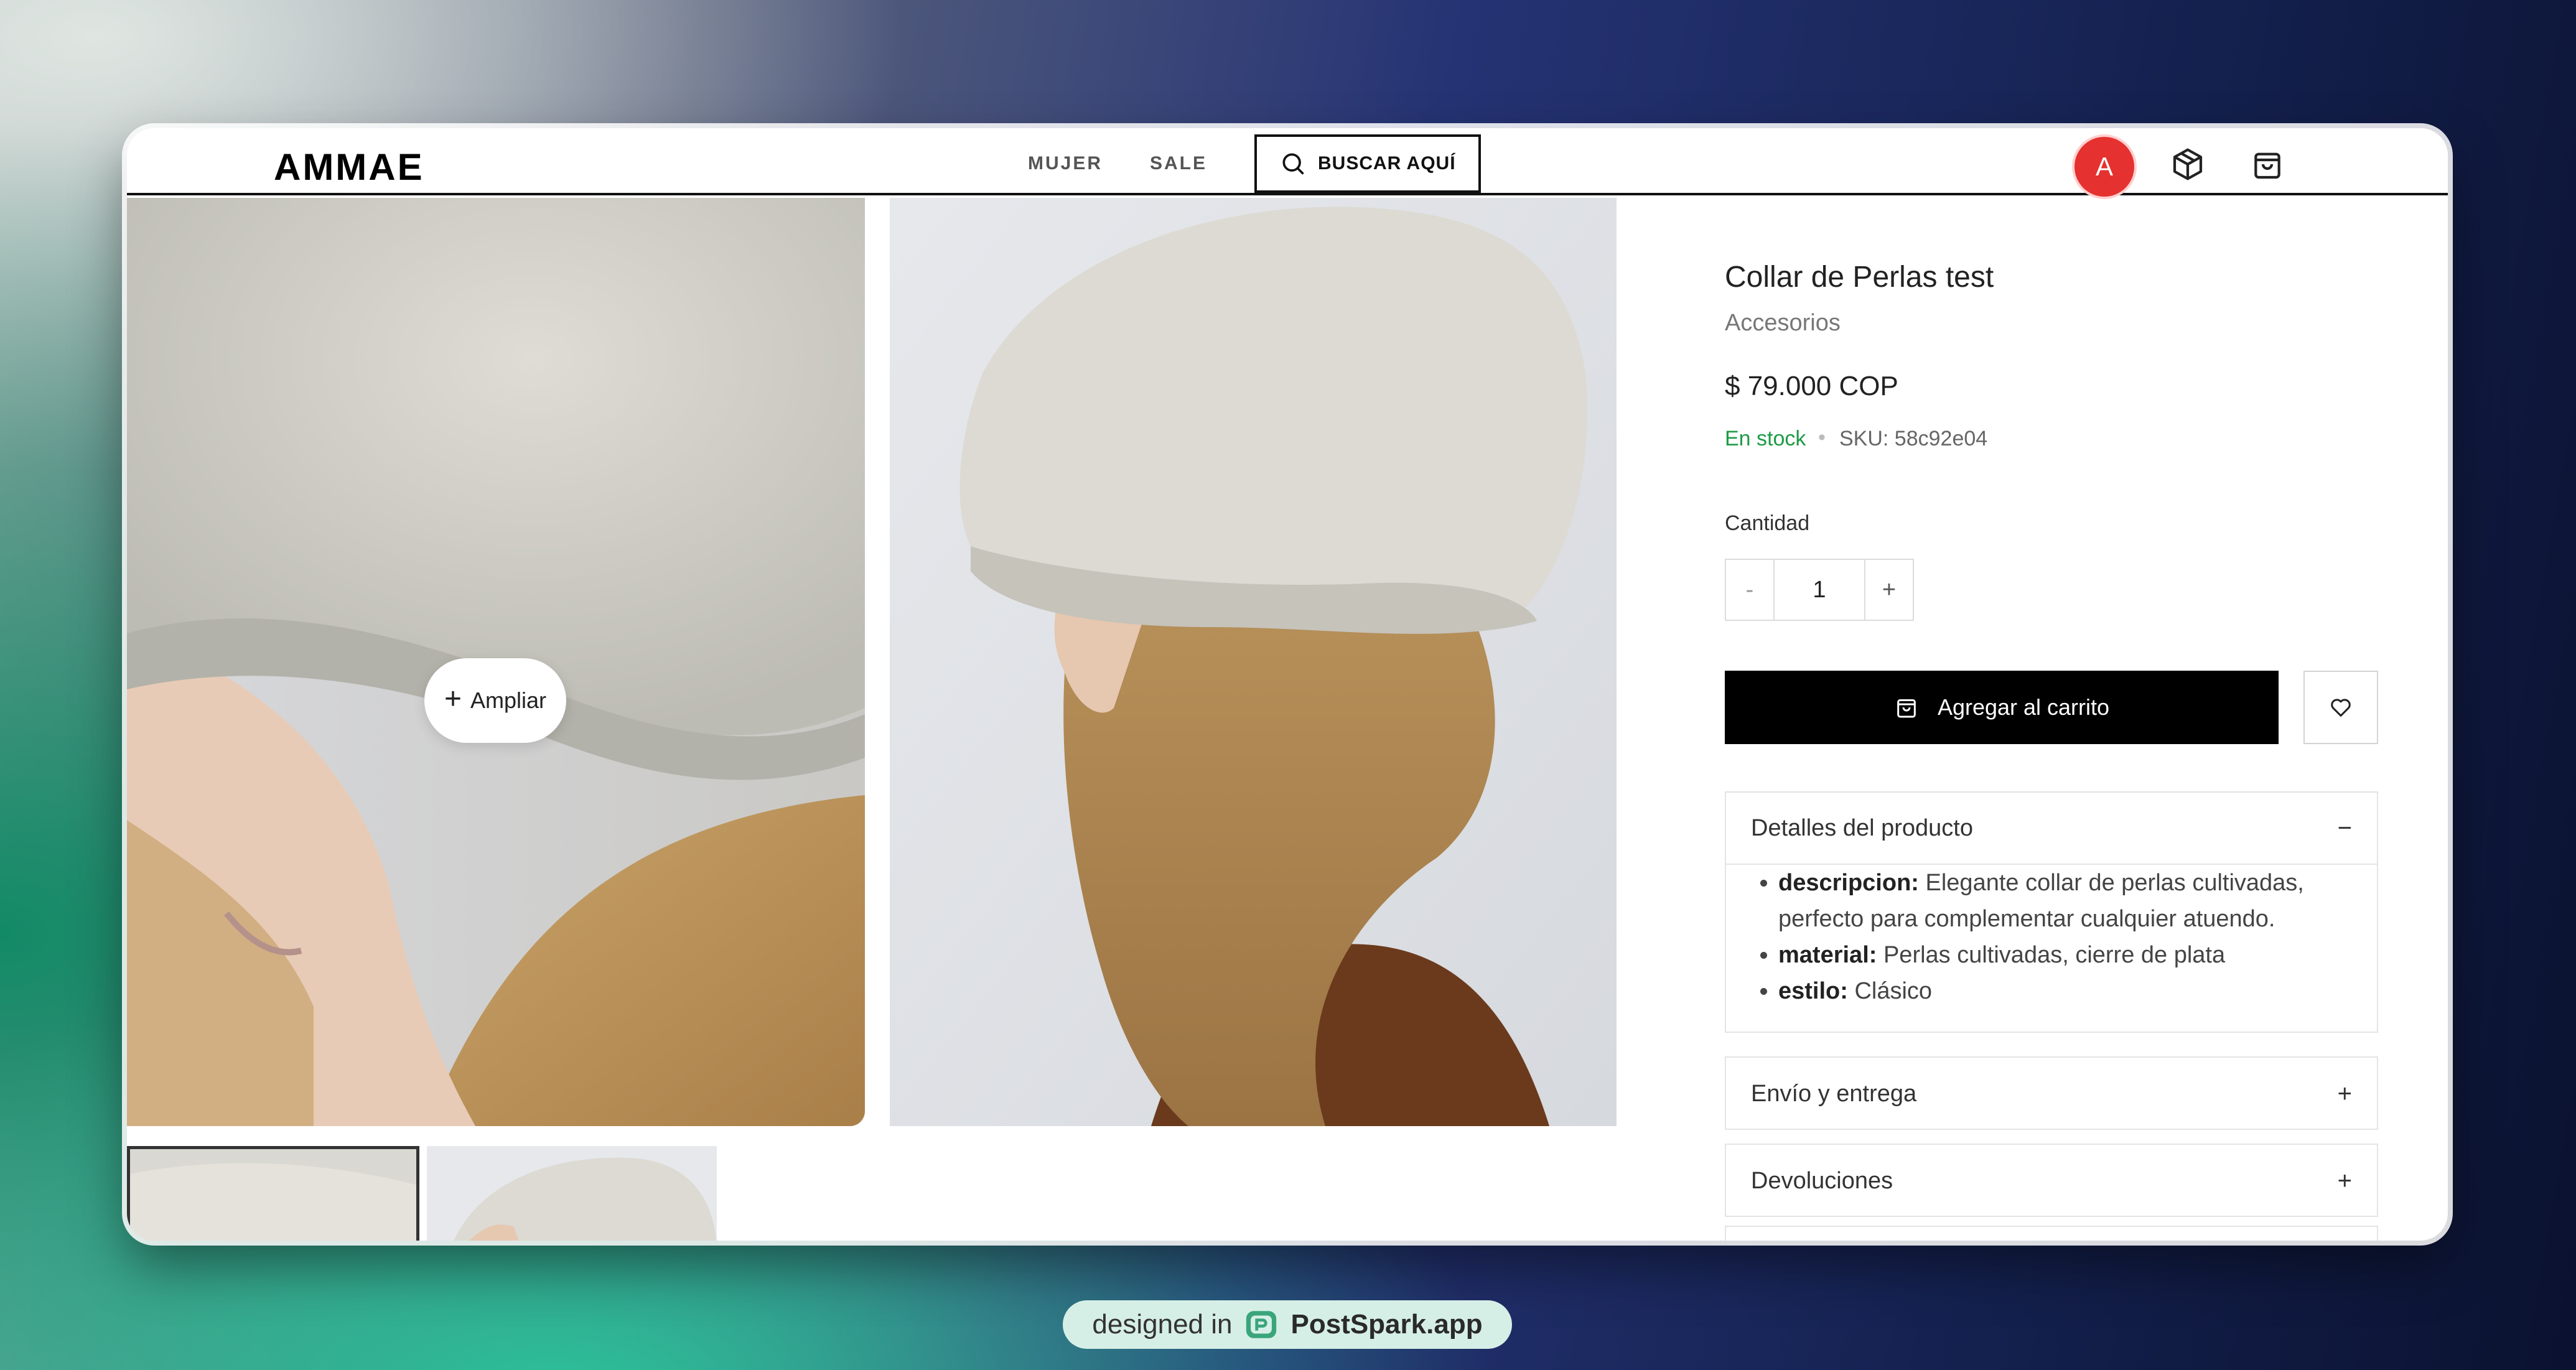 Image resolution: width=2576 pixels, height=1370 pixels. Describe the element at coordinates (2051, 1233) in the screenshot. I see `accordion-partial` at that location.